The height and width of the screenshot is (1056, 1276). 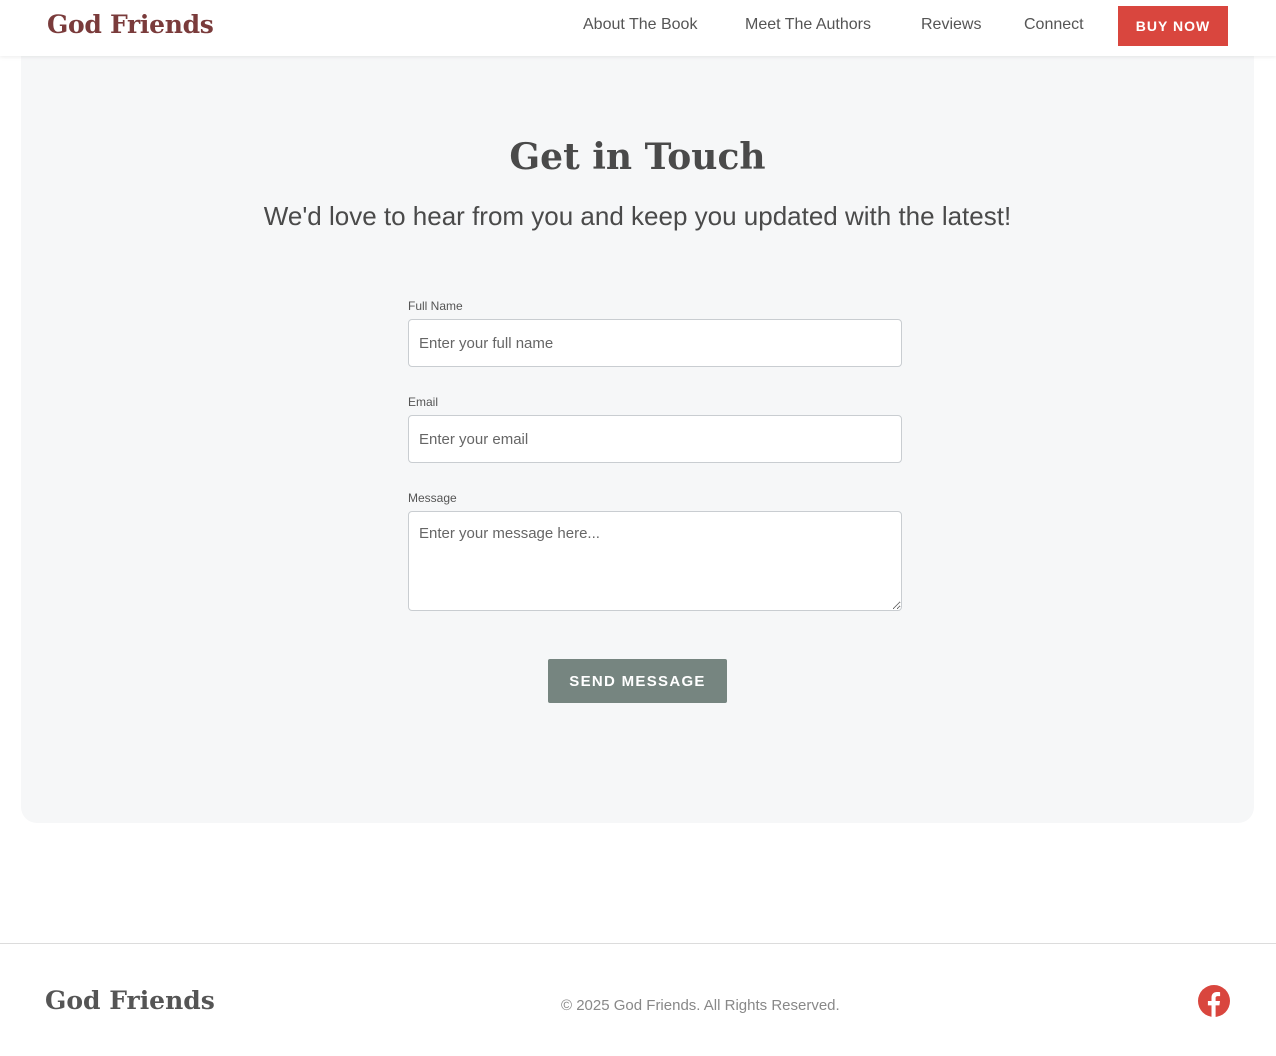 What do you see at coordinates (655, 439) in the screenshot?
I see `email-input` at bounding box center [655, 439].